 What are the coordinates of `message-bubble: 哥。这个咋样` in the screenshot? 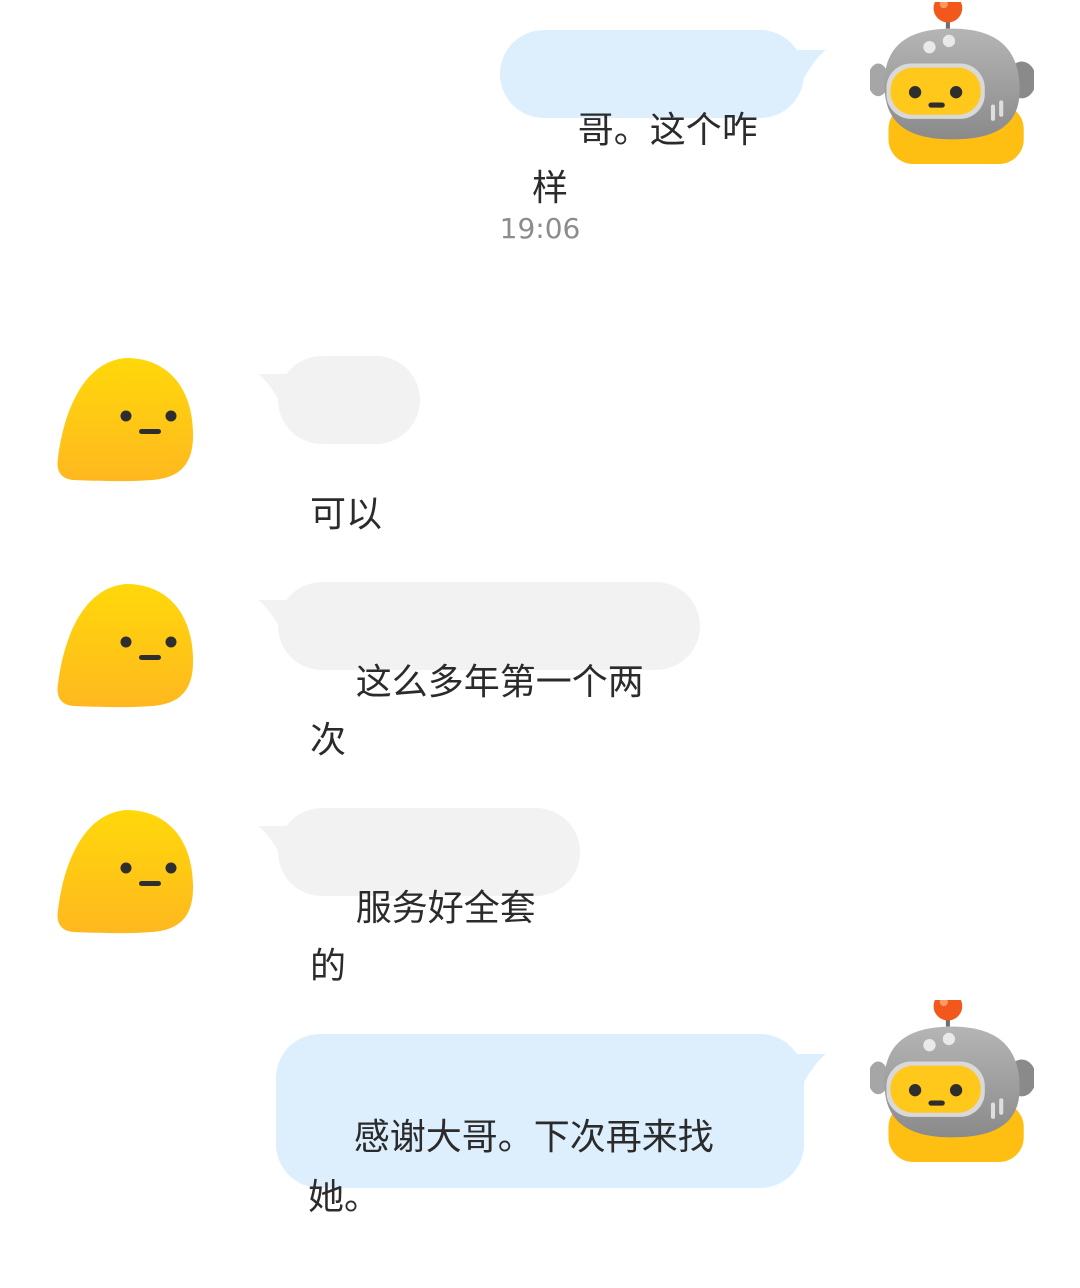 It's located at (652, 119).